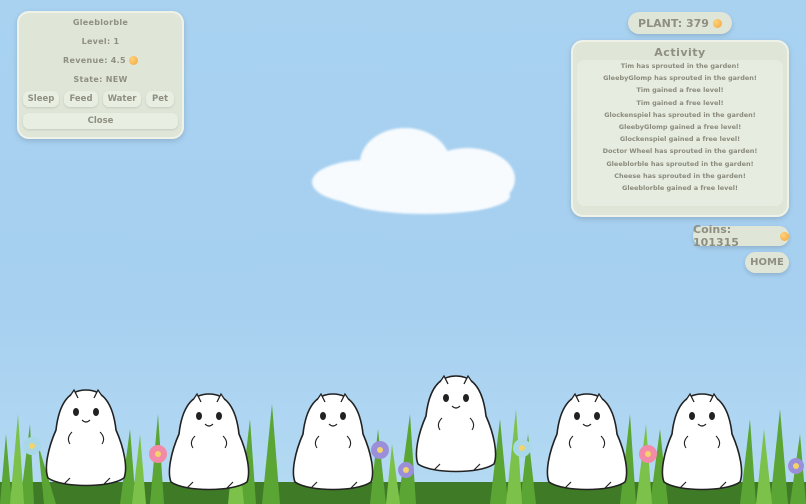  What do you see at coordinates (100, 41) in the screenshot?
I see `hamster-level: Level: 1` at bounding box center [100, 41].